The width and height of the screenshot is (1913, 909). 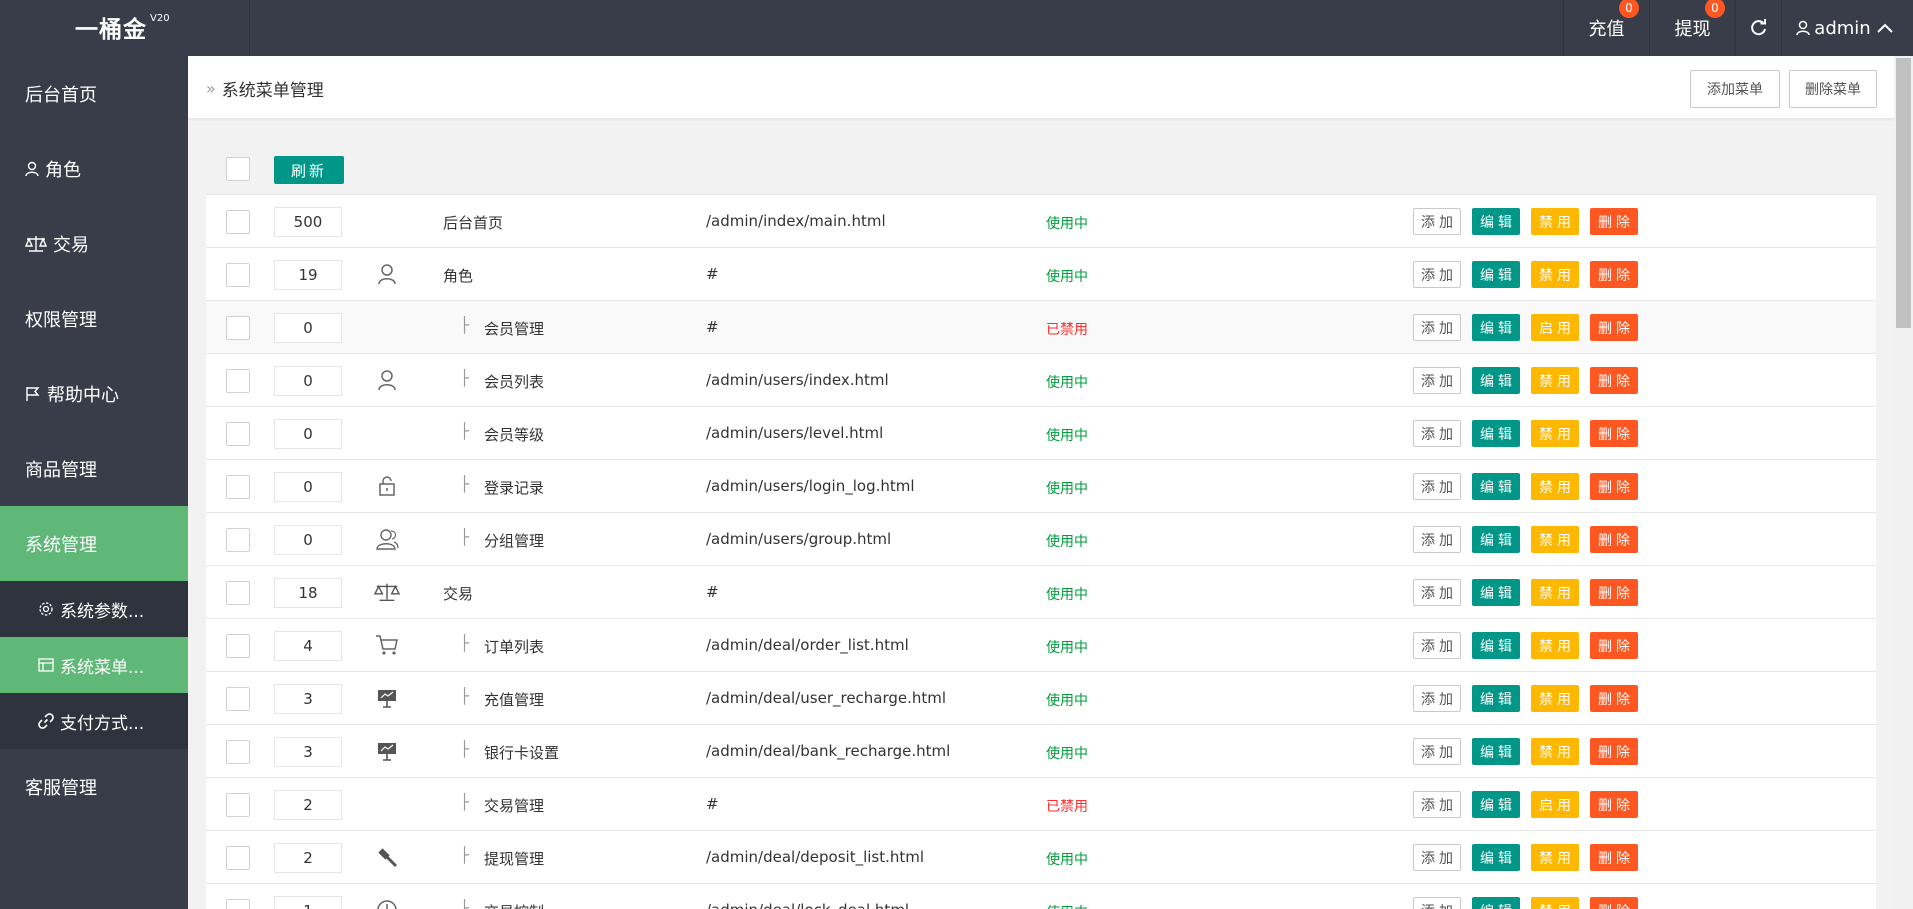 I want to click on sort-input: 500, so click(x=308, y=222).